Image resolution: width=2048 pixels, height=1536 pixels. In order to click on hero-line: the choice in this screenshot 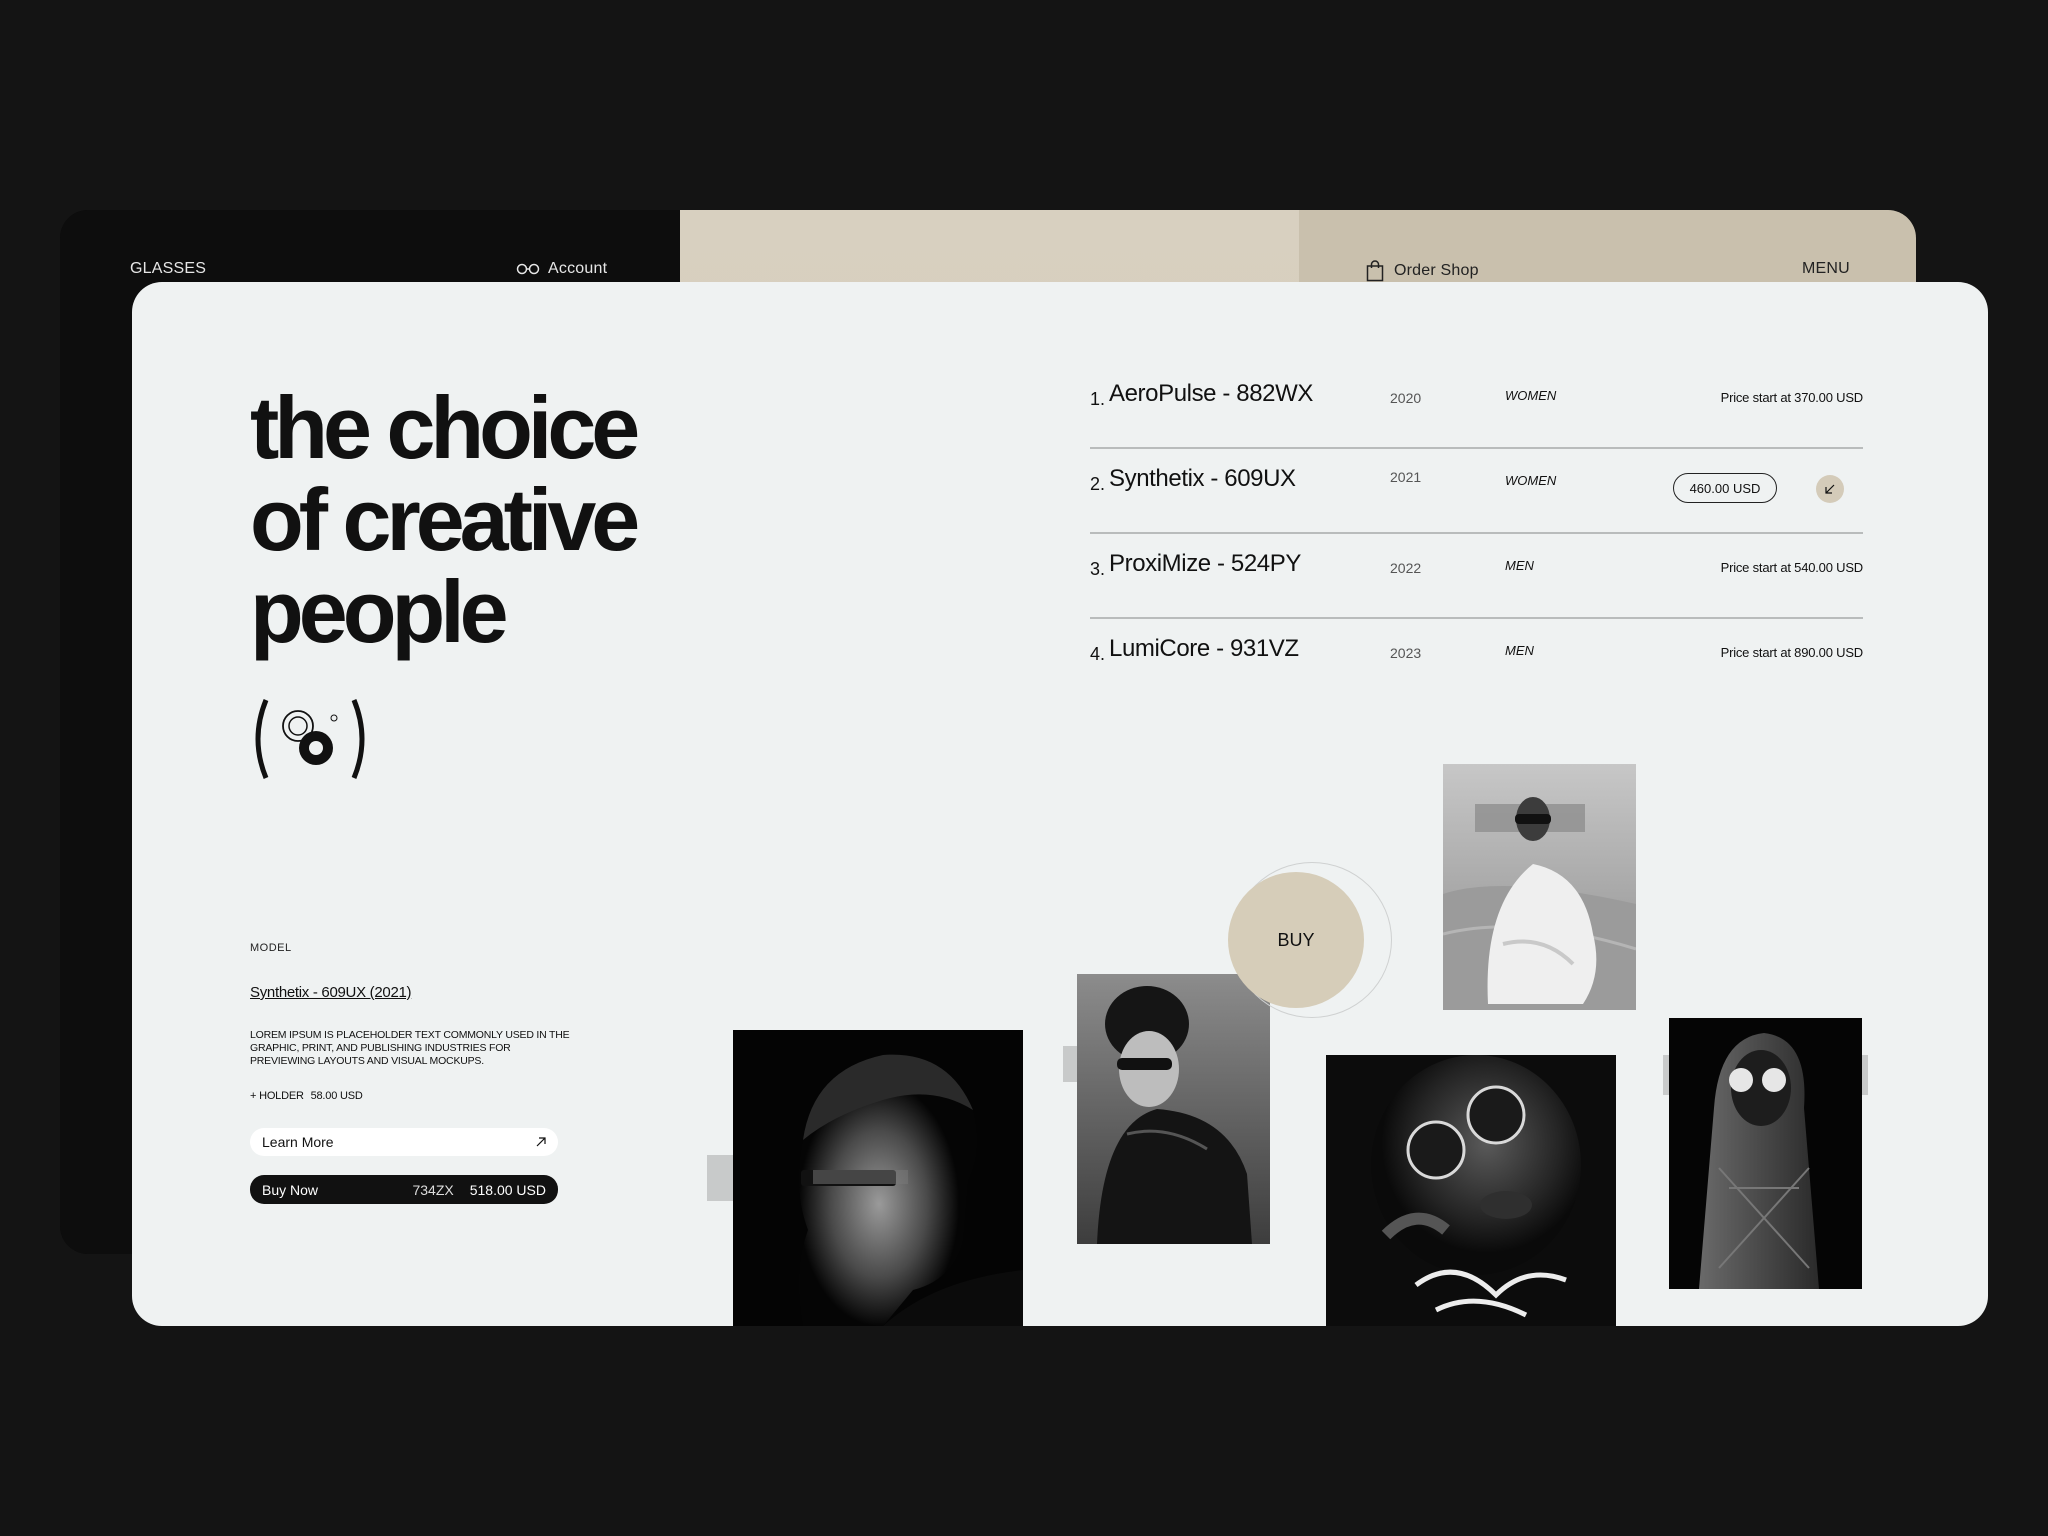, I will do `click(445, 427)`.